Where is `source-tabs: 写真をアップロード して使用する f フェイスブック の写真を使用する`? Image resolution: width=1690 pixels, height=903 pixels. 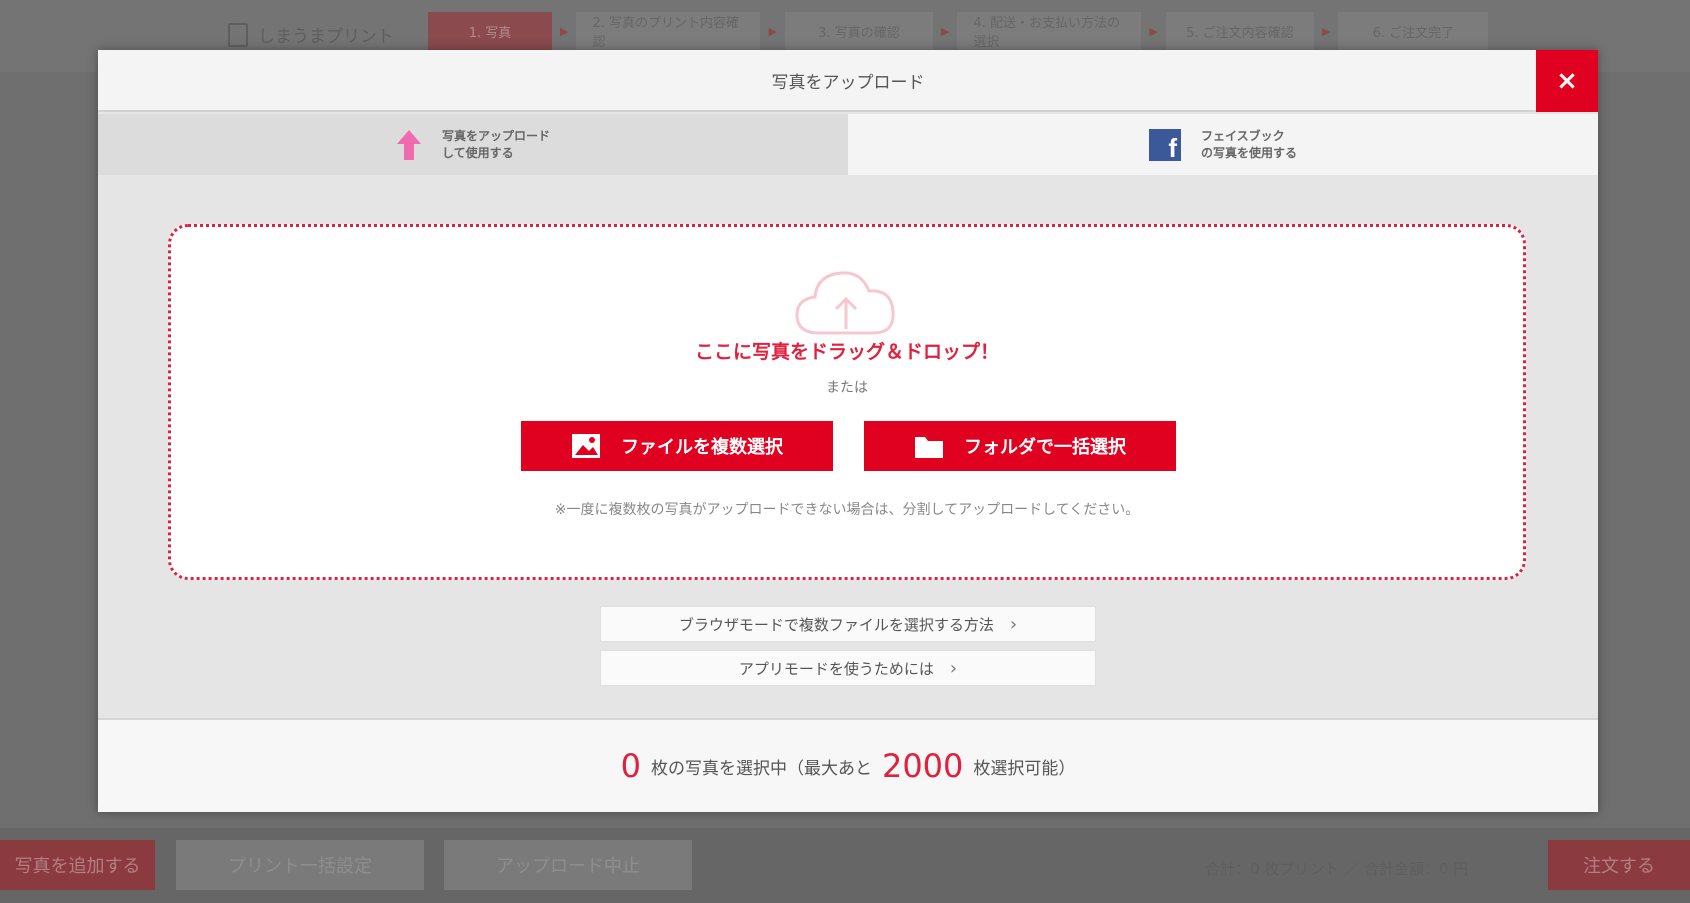
source-tabs: 写真をアップロード して使用する f フェイスブック の写真を使用する is located at coordinates (848, 144).